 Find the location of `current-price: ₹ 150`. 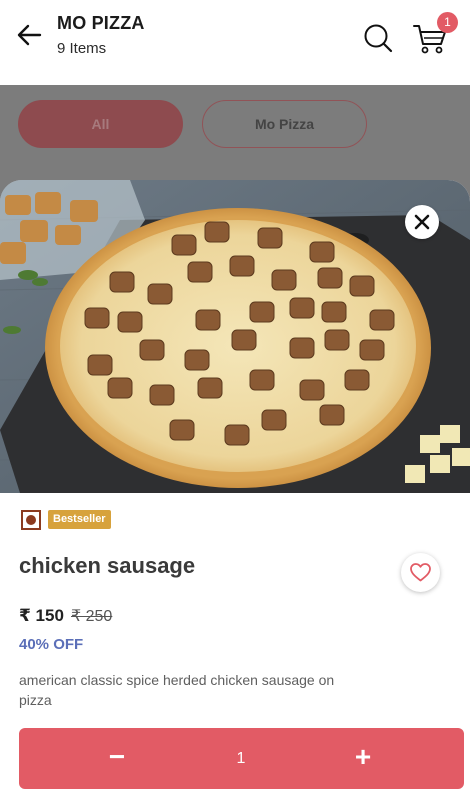

current-price: ₹ 150 is located at coordinates (41, 615).